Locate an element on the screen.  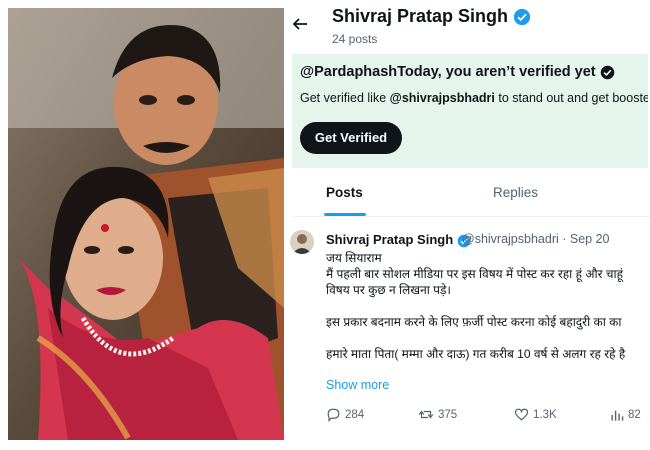
profile-header: Shivraj Pratap Singh 24 posts is located at coordinates (468, 27).